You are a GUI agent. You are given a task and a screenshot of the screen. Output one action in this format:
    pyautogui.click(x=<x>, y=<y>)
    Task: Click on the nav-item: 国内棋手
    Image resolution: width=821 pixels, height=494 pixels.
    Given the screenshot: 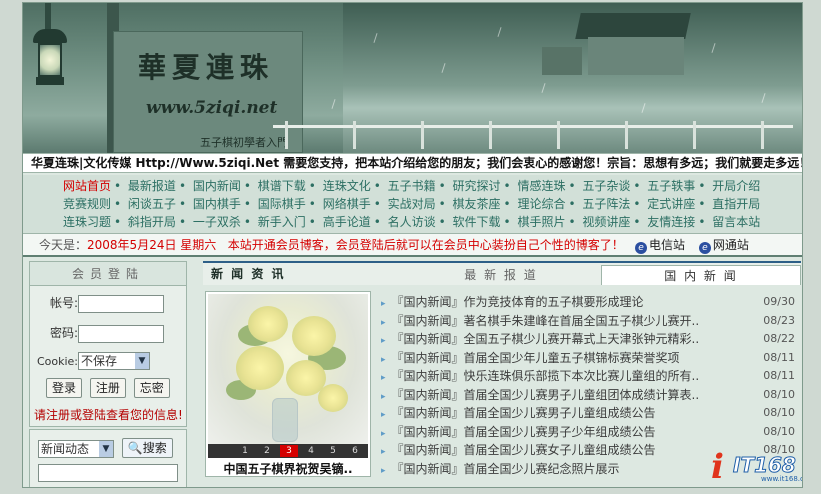 What is the action you would take?
    pyautogui.click(x=217, y=204)
    